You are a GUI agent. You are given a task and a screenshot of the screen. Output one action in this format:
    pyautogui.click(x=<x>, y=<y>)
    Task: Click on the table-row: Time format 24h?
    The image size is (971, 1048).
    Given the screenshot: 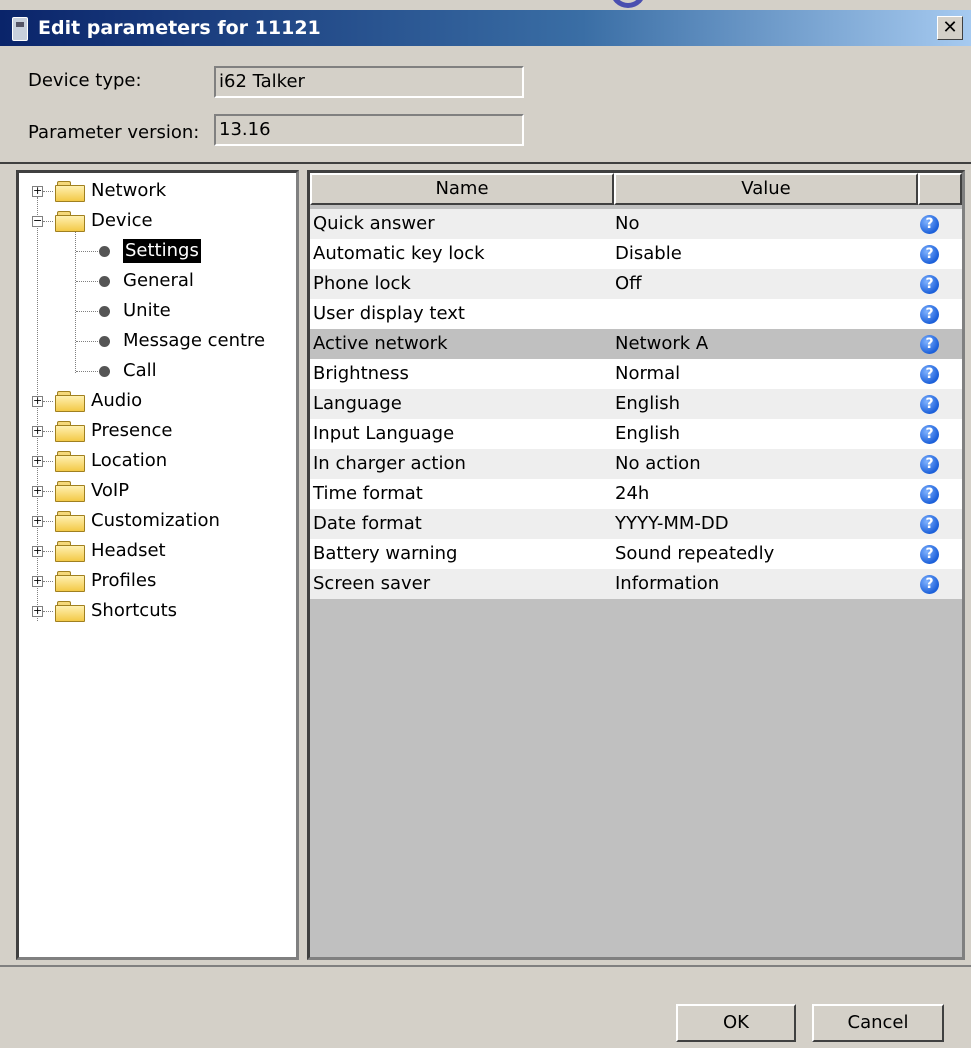 What is the action you would take?
    pyautogui.click(x=636, y=494)
    